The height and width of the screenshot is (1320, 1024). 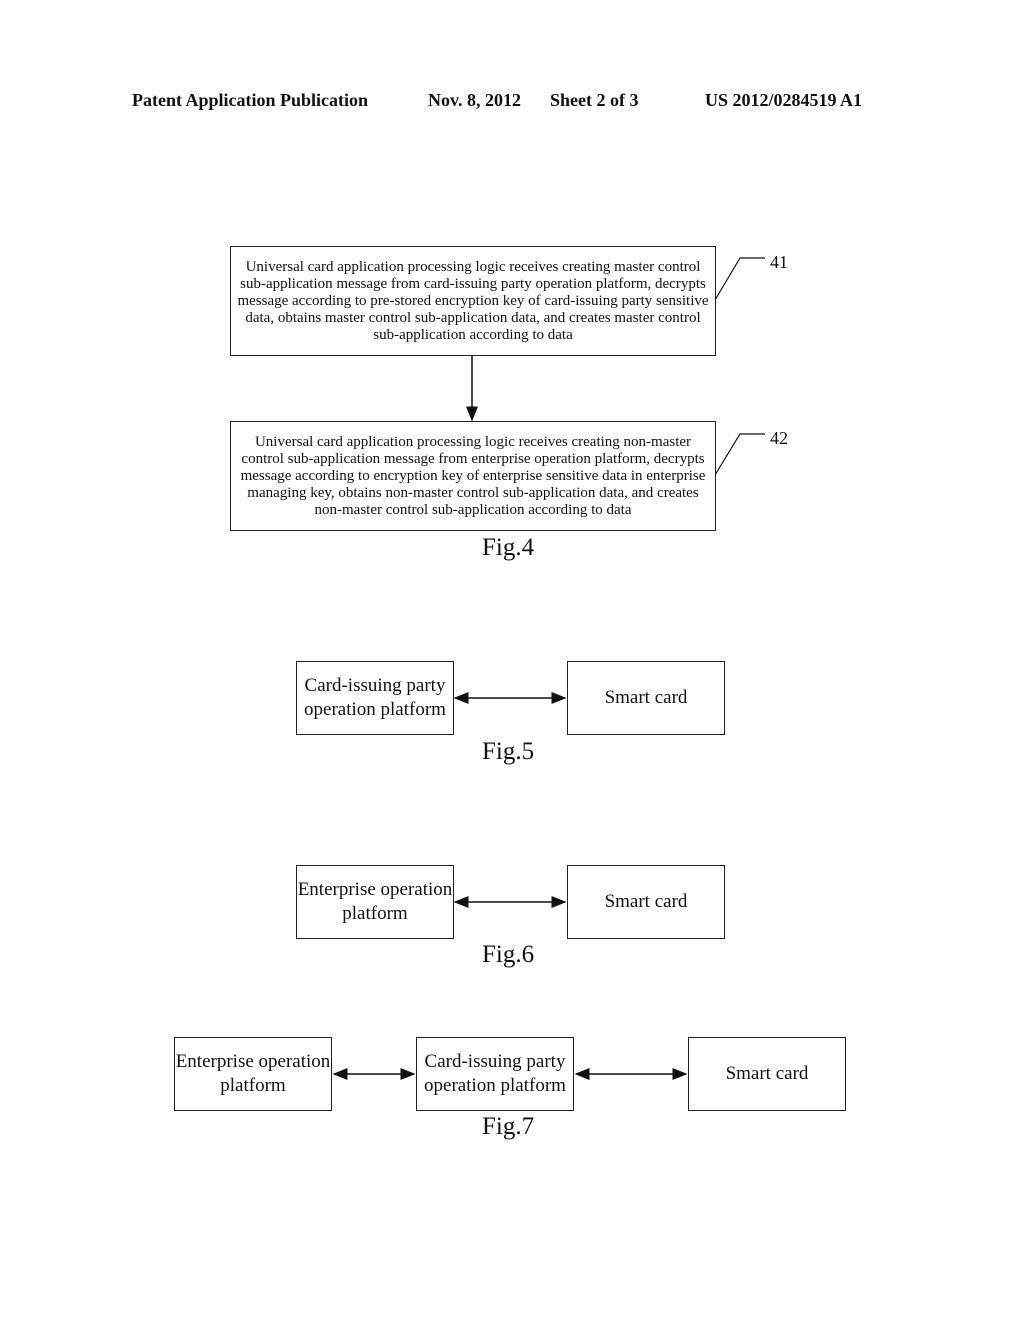 What do you see at coordinates (508, 547) in the screenshot?
I see `fig4-caption: Fig.4` at bounding box center [508, 547].